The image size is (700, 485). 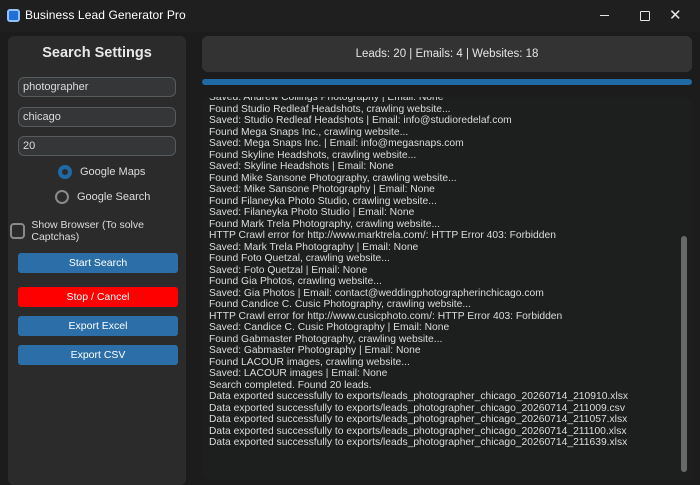 I want to click on panel-title: Search Settings, so click(x=97, y=53).